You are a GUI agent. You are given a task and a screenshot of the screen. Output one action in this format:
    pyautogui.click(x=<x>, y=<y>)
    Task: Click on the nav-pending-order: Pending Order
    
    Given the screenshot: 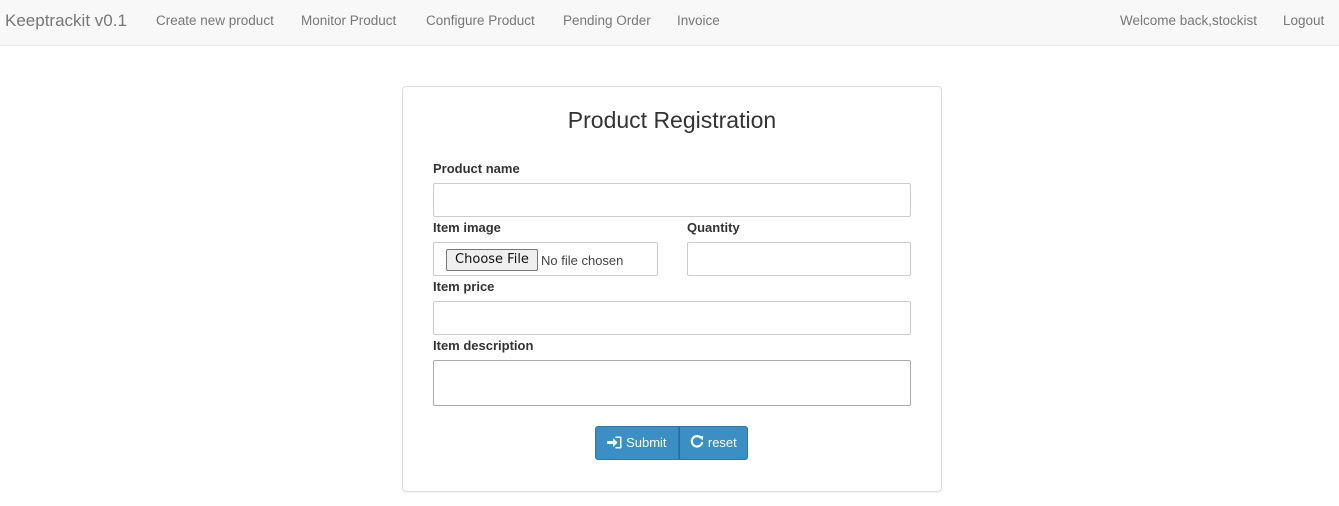 What is the action you would take?
    pyautogui.click(x=607, y=21)
    